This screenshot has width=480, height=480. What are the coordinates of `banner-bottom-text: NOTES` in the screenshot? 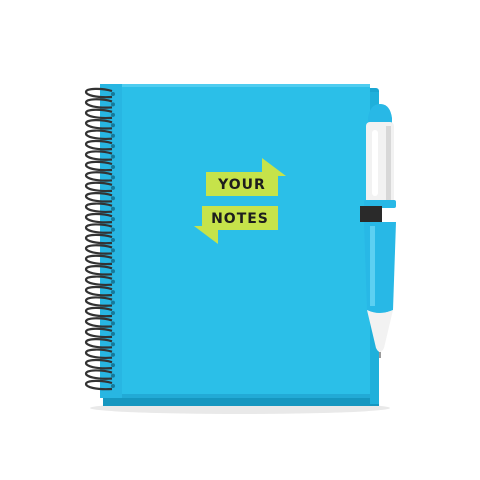 It's located at (240, 219).